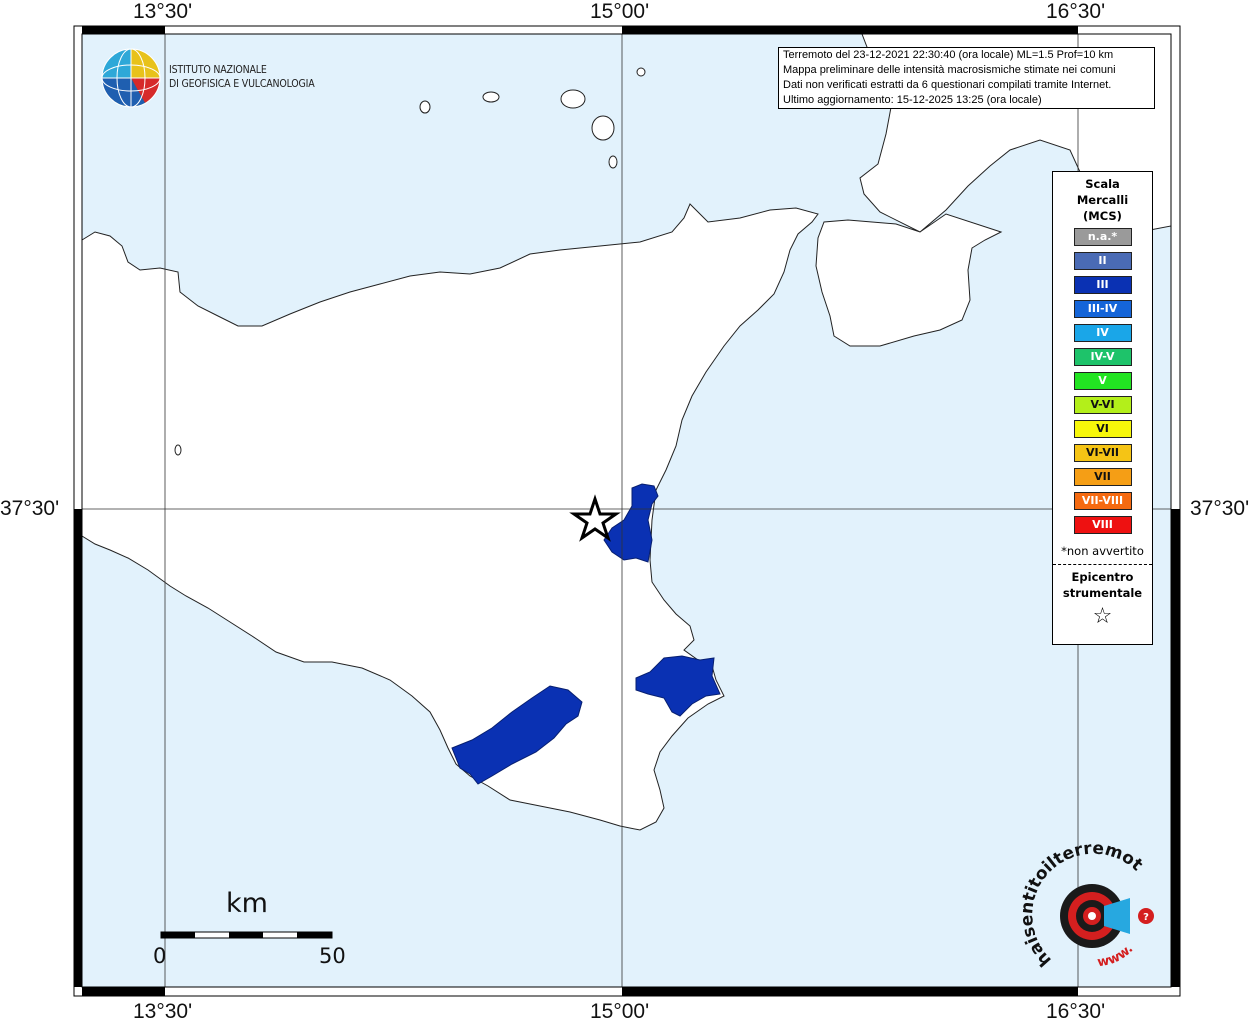 The height and width of the screenshot is (1024, 1255). What do you see at coordinates (246, 935) in the screenshot?
I see `scale-bar` at bounding box center [246, 935].